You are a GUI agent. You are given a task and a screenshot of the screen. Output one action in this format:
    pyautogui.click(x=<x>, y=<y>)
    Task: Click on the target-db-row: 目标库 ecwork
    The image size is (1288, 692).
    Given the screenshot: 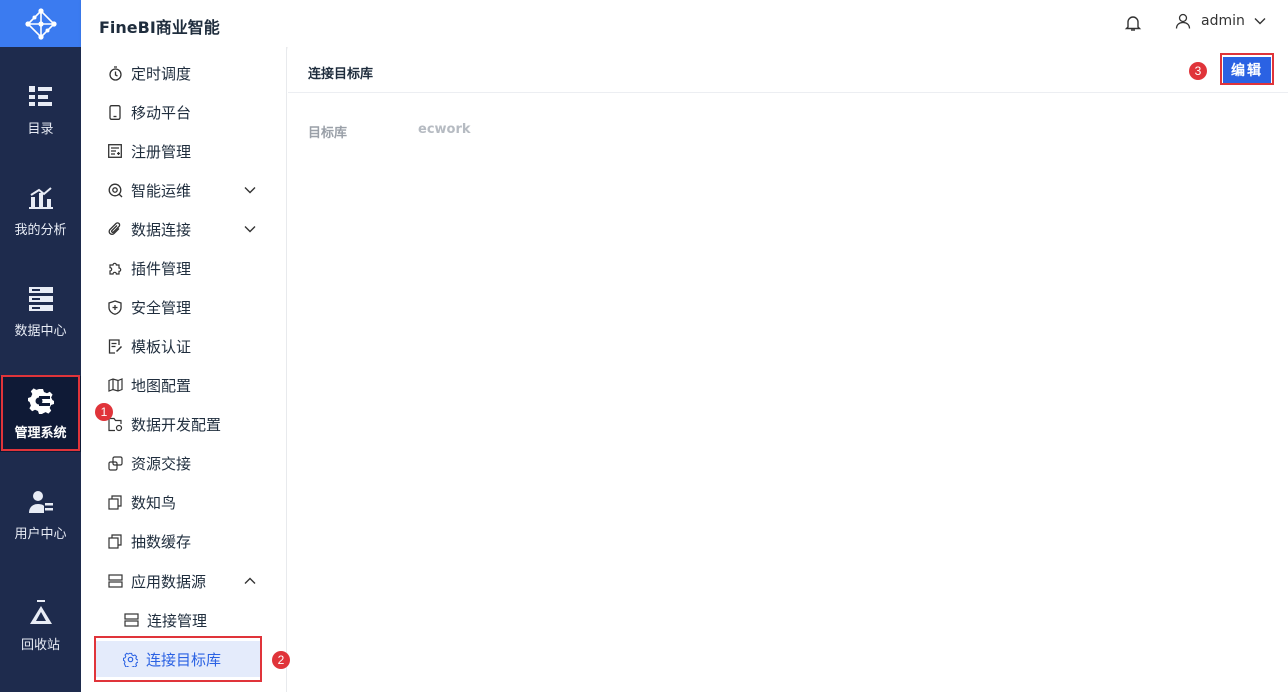 What is the action you would take?
    pyautogui.click(x=389, y=131)
    